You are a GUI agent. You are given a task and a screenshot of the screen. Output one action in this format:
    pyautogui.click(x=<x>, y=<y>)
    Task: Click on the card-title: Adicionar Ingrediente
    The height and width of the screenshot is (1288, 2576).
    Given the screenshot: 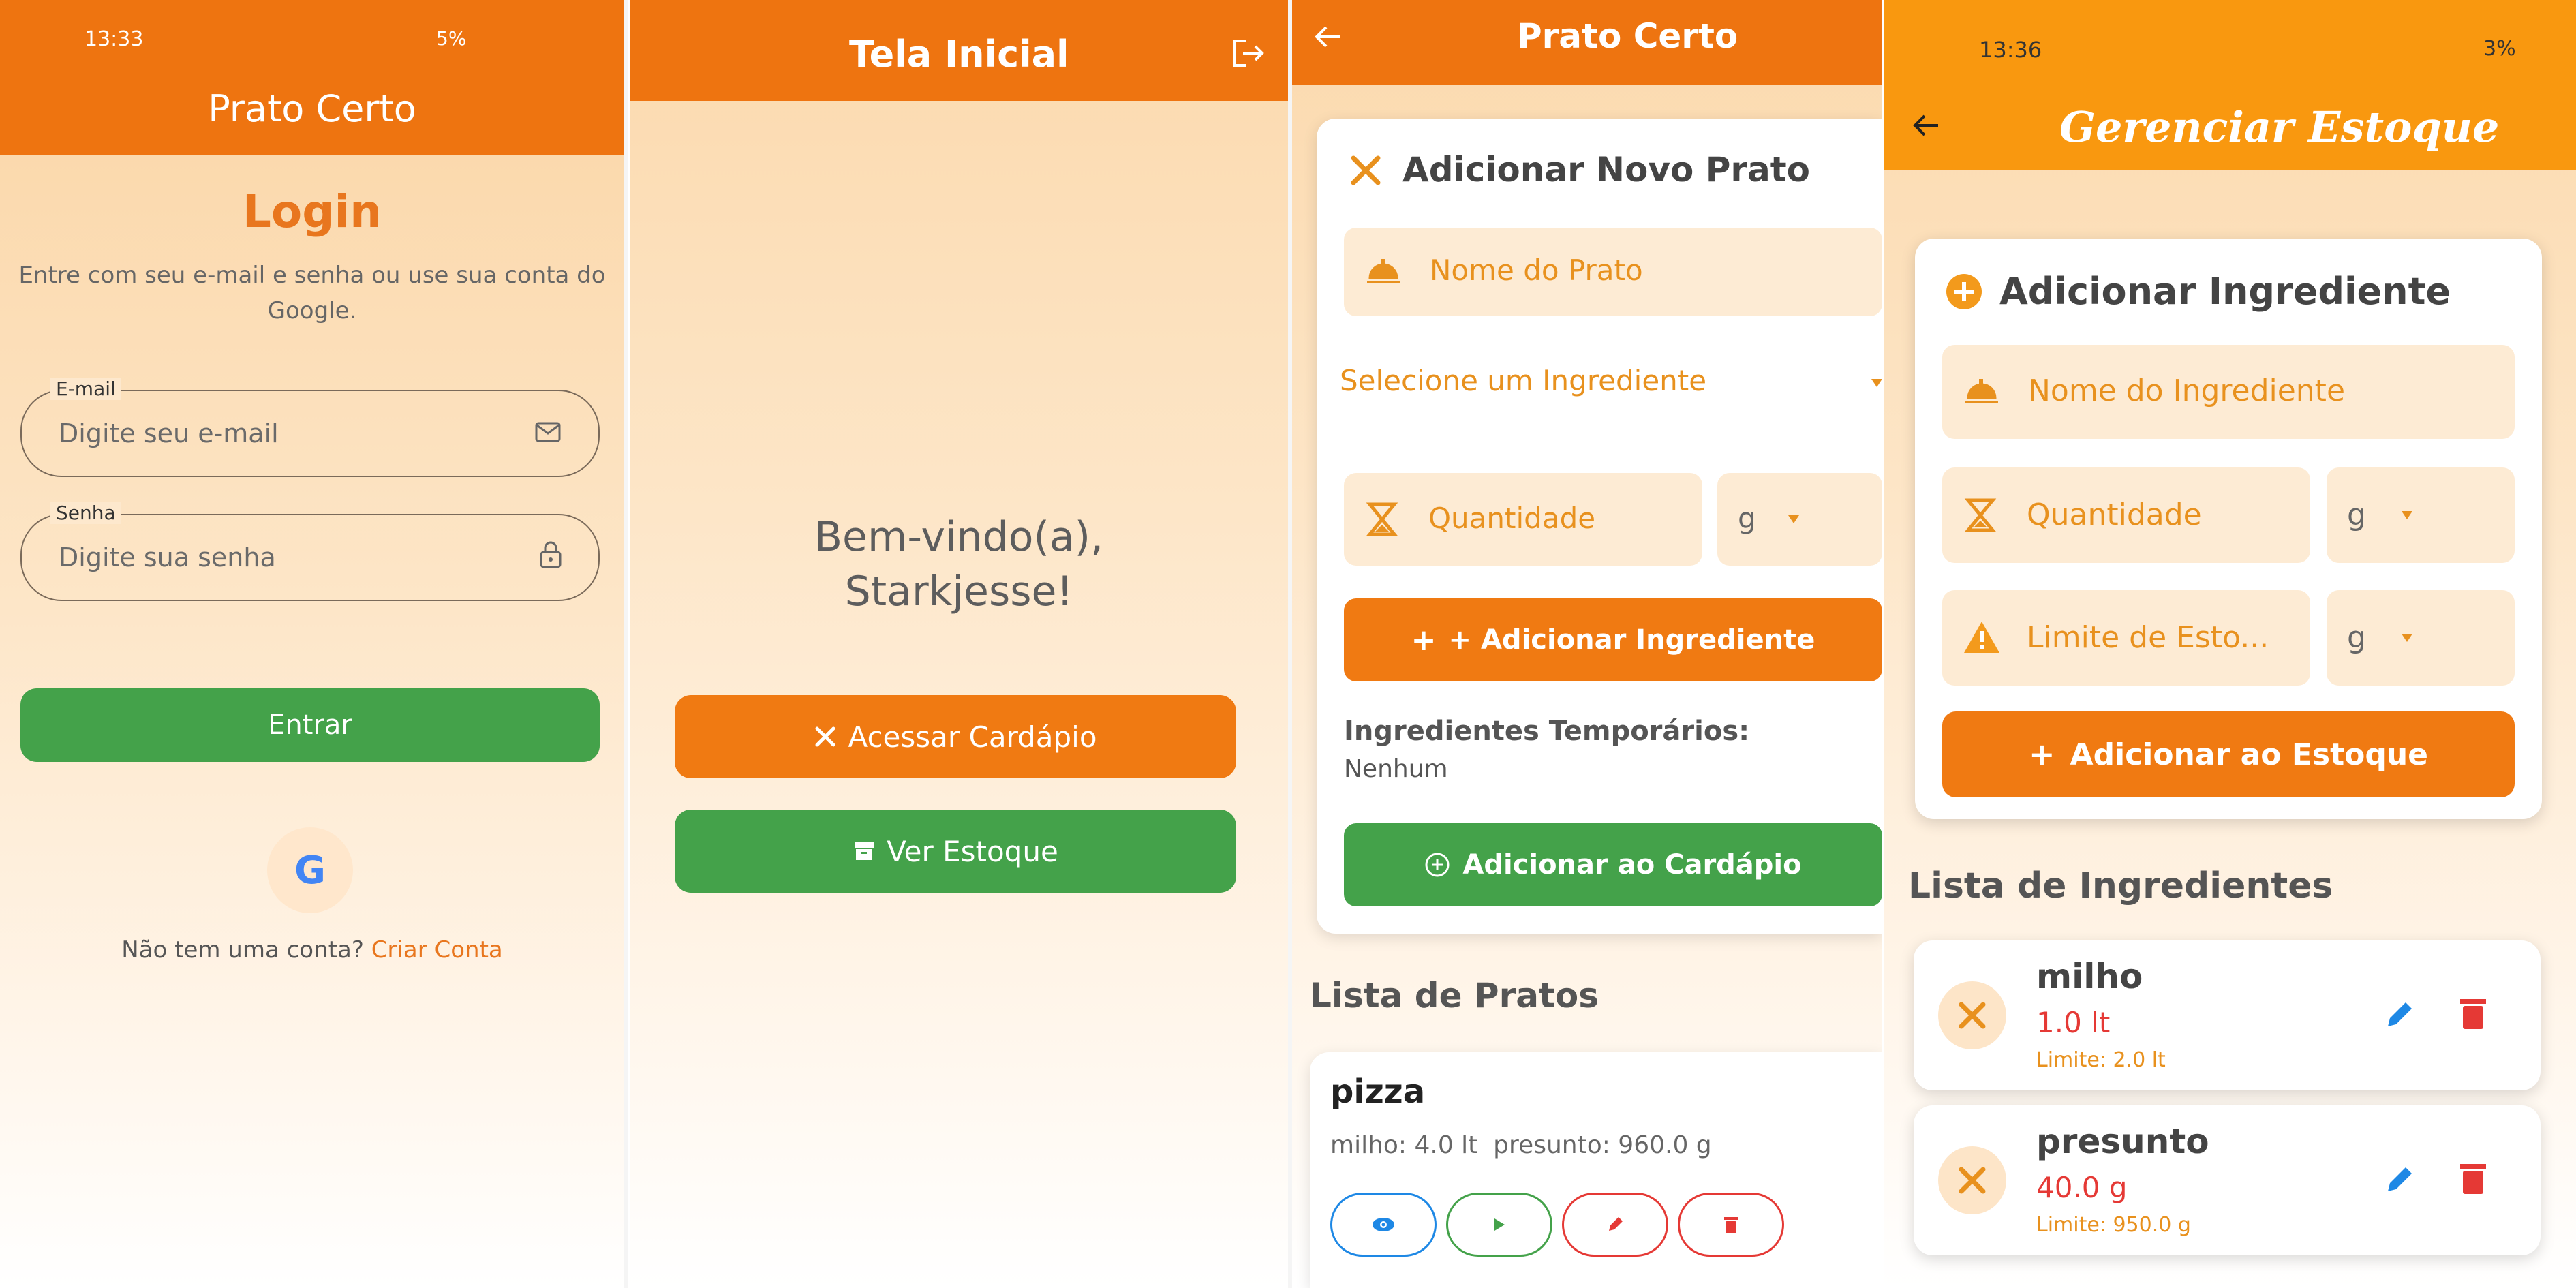 What is the action you would take?
    pyautogui.click(x=2225, y=291)
    